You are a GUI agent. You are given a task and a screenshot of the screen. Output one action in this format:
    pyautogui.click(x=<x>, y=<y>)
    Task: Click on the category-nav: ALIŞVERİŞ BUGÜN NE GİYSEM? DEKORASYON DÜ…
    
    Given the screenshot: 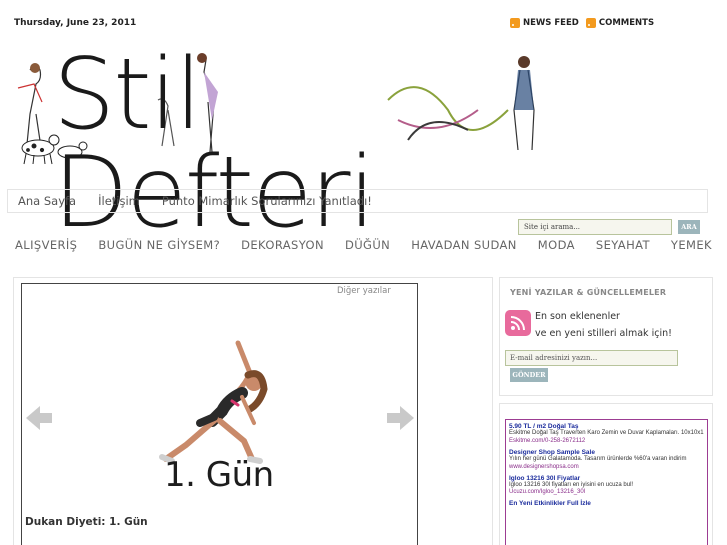 What is the action you would take?
    pyautogui.click(x=363, y=245)
    